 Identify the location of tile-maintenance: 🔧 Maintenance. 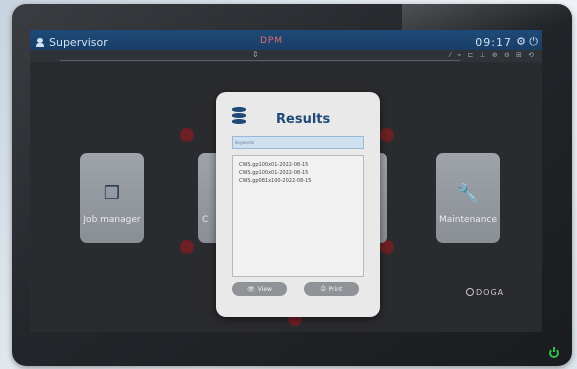
(468, 198).